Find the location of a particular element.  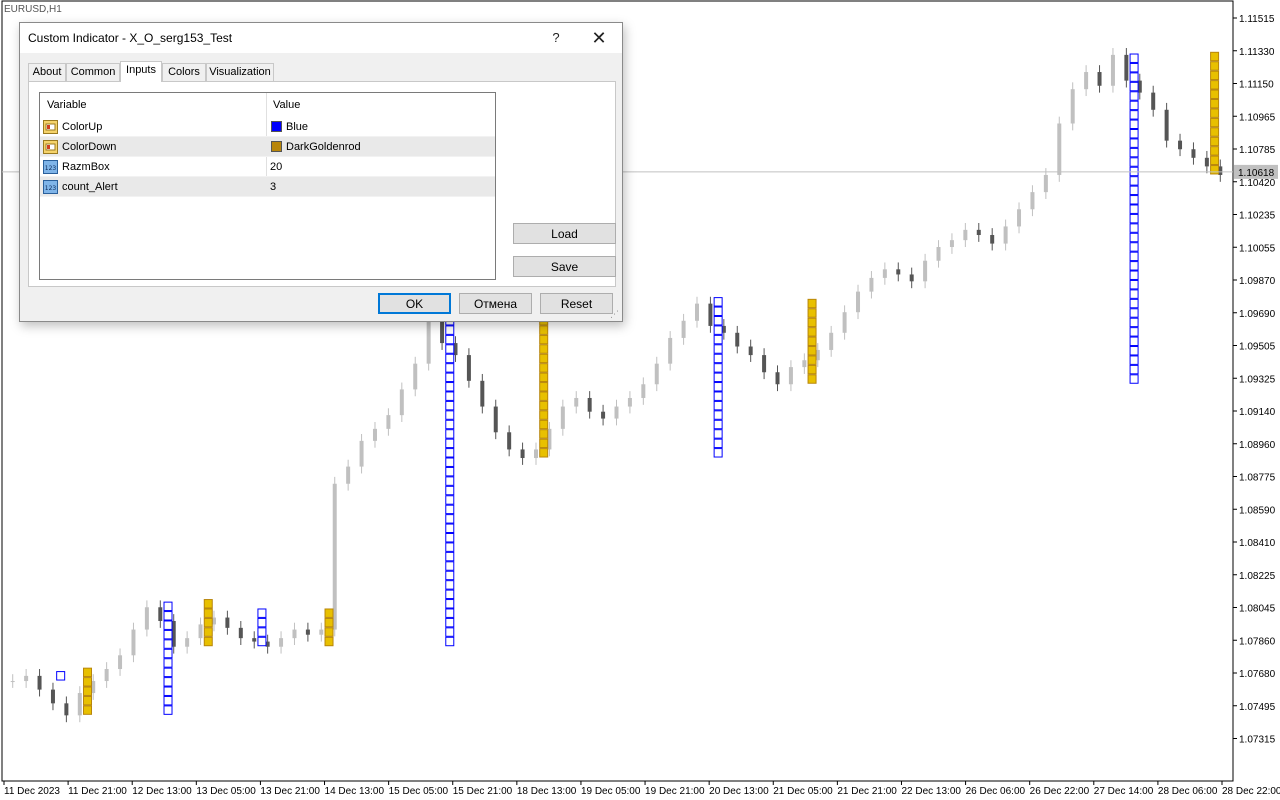

dialog-titlebar: Custom Indicator - X_O_serg153_Test ? ✕ is located at coordinates (321, 38).